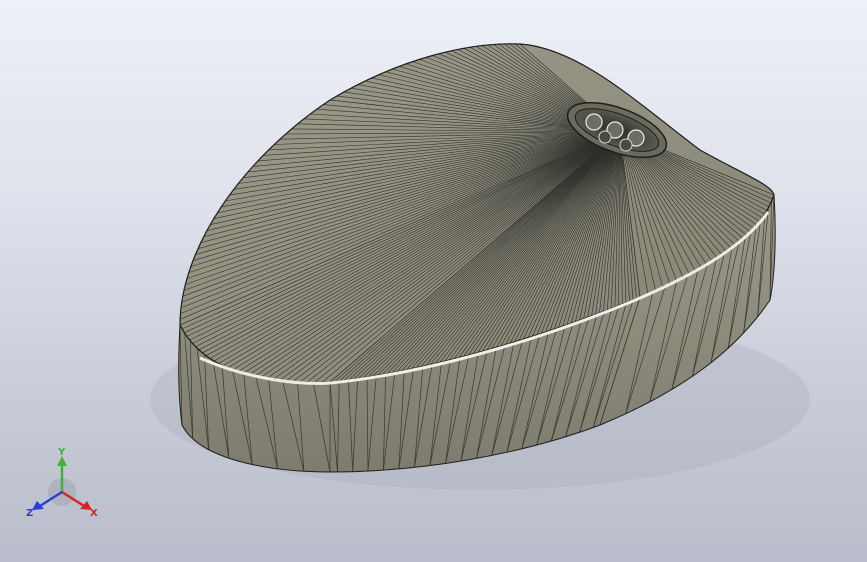  I want to click on reference-triad: Y X Z, so click(67, 486).